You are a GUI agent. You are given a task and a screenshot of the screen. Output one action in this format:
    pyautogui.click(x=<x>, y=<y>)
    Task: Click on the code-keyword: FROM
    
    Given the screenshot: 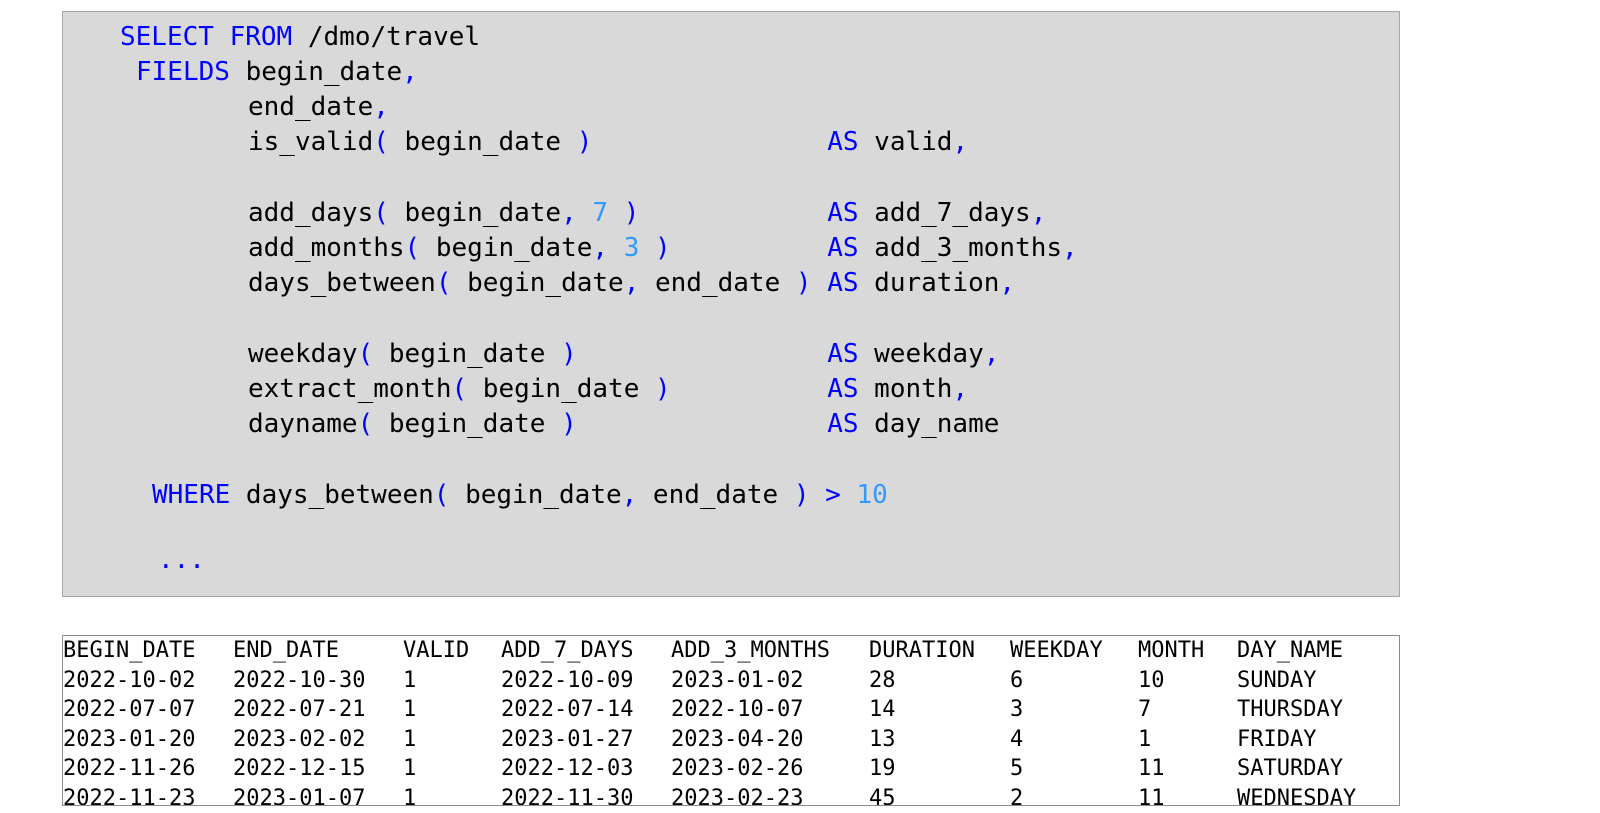 What is the action you would take?
    pyautogui.click(x=261, y=37)
    